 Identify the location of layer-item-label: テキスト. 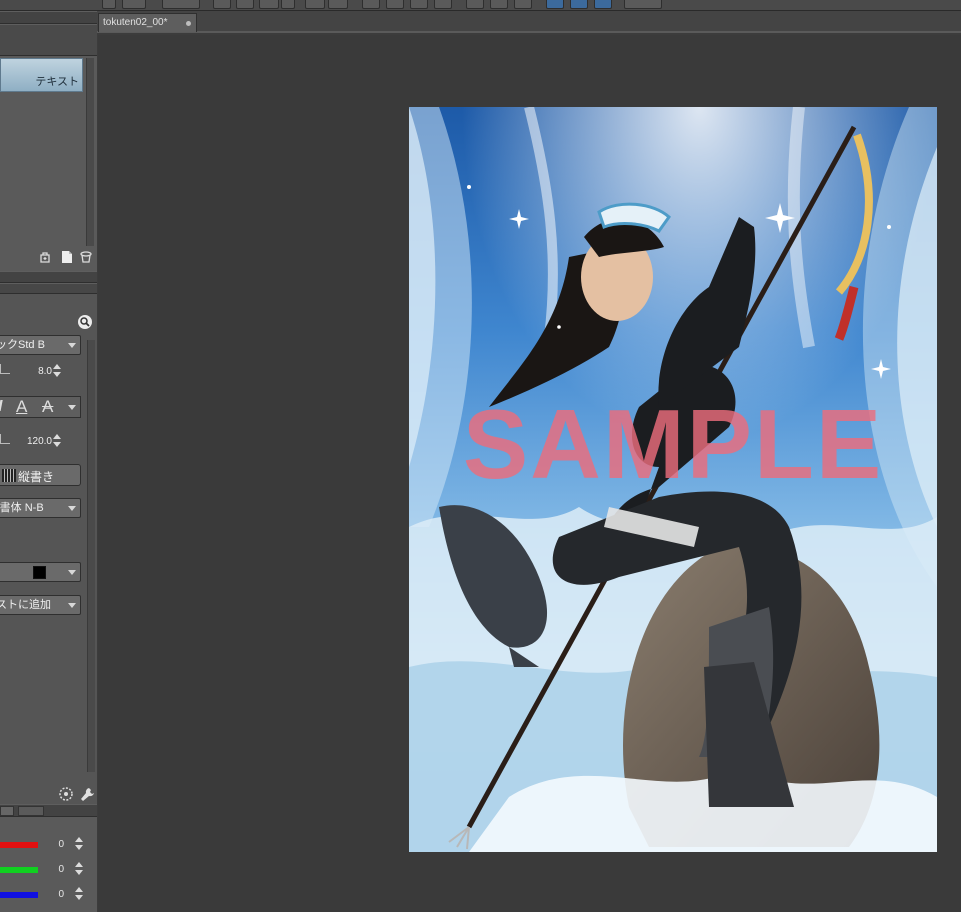
(57, 82).